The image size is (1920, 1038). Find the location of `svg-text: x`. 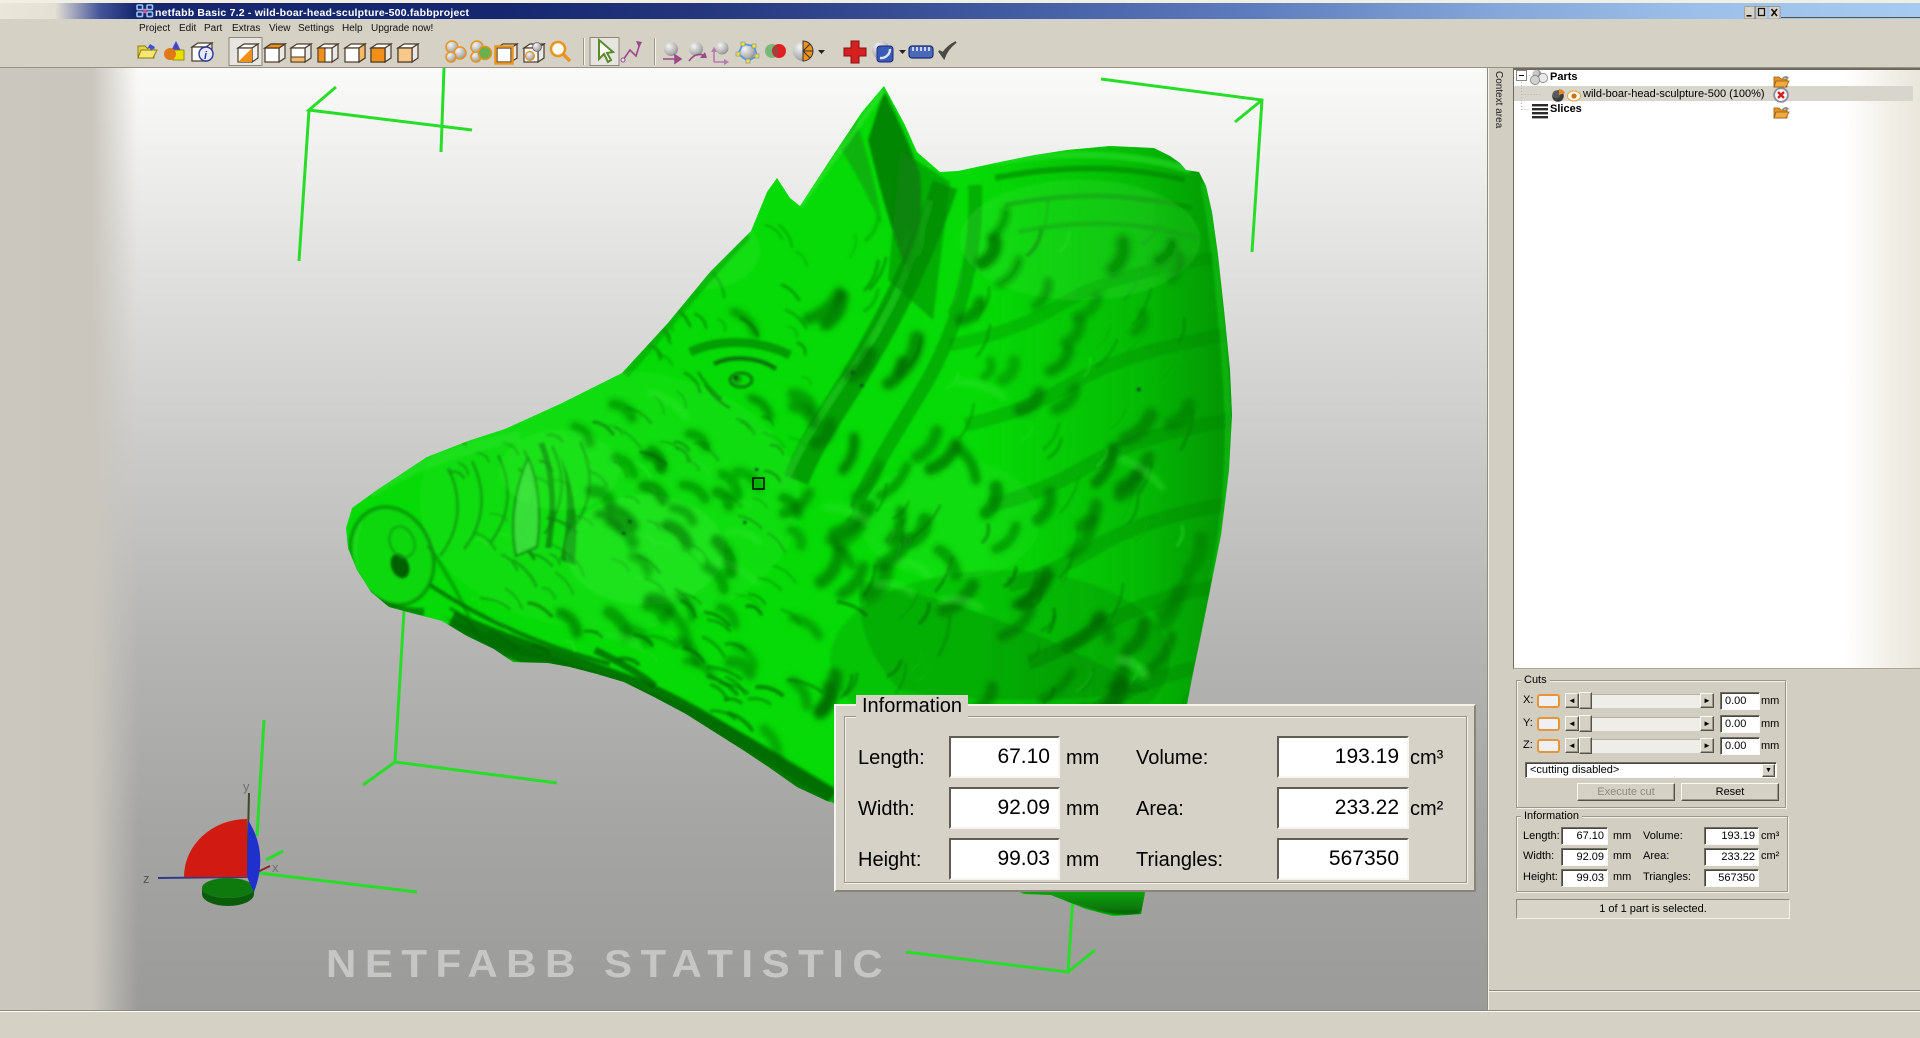

svg-text: x is located at coordinates (275, 867).